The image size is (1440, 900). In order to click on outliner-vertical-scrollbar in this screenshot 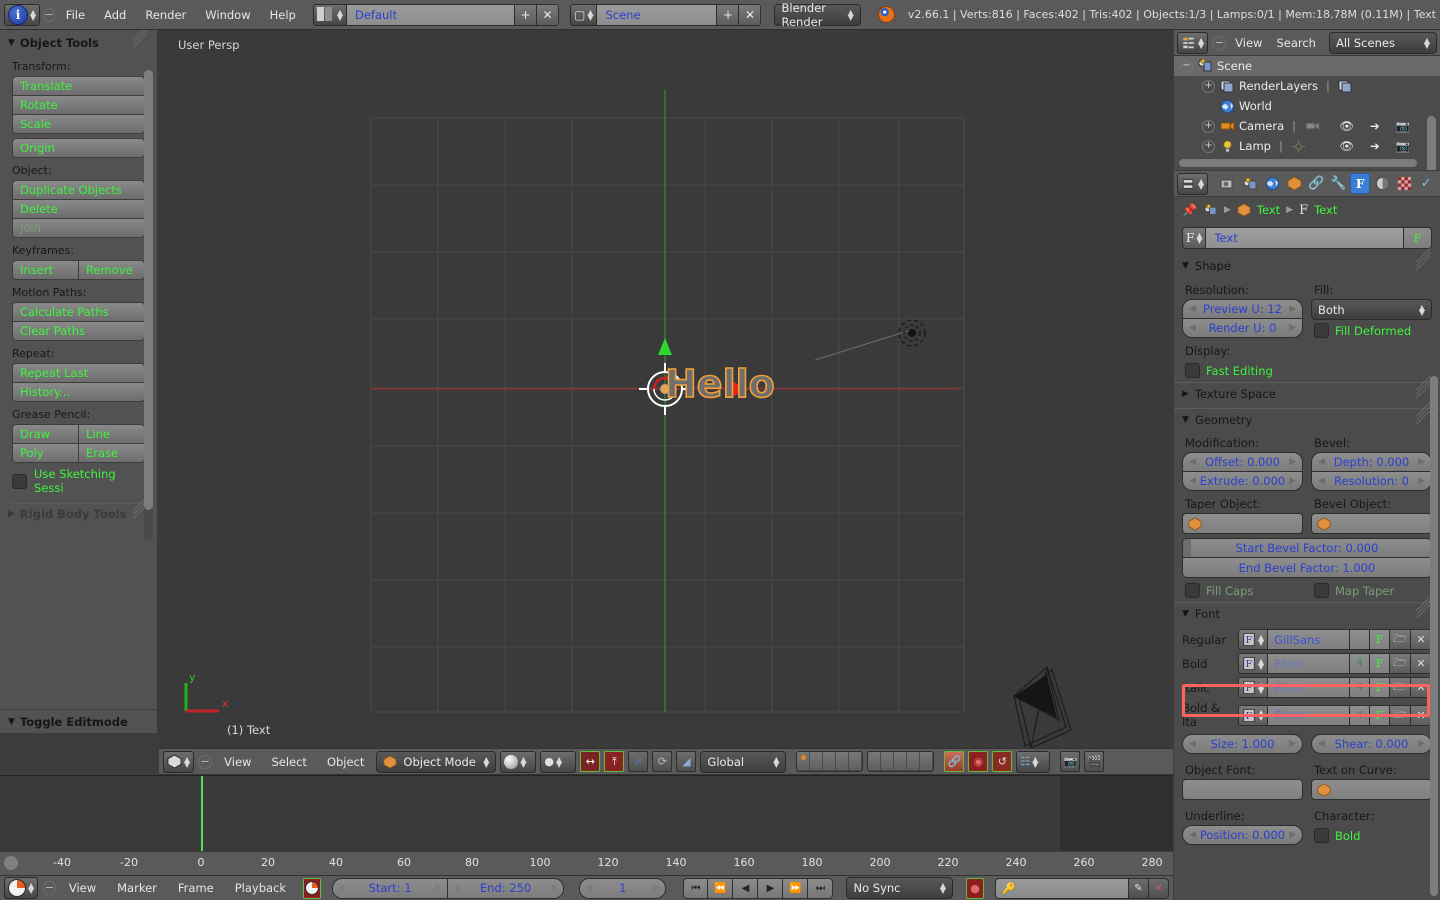, I will do `click(1431, 143)`.